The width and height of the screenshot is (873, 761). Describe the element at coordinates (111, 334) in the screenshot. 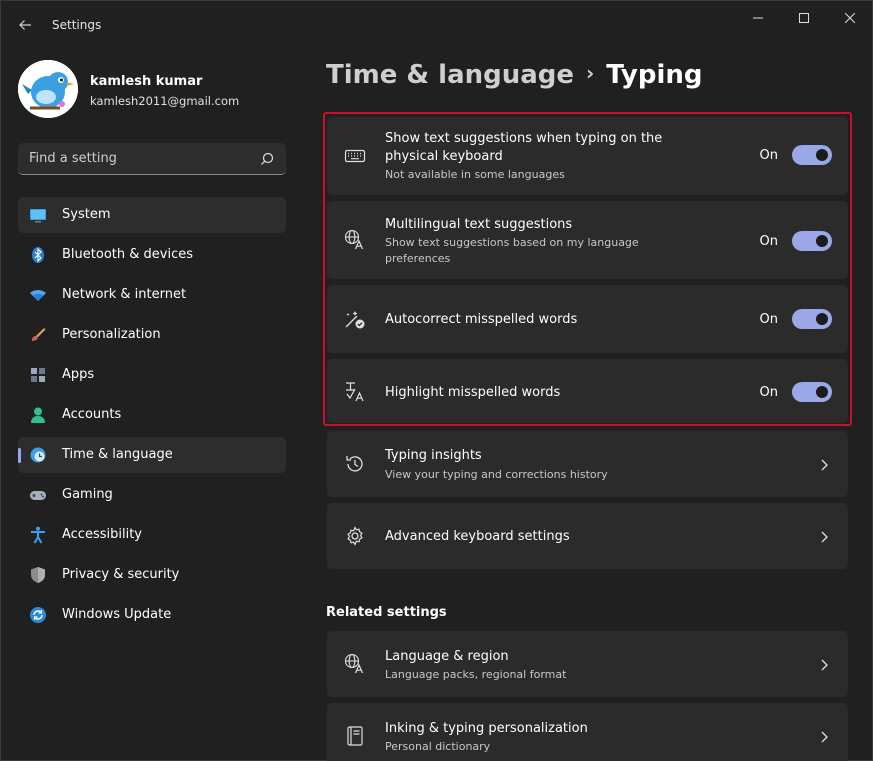

I see `sidebar-item-label: Personalization` at that location.